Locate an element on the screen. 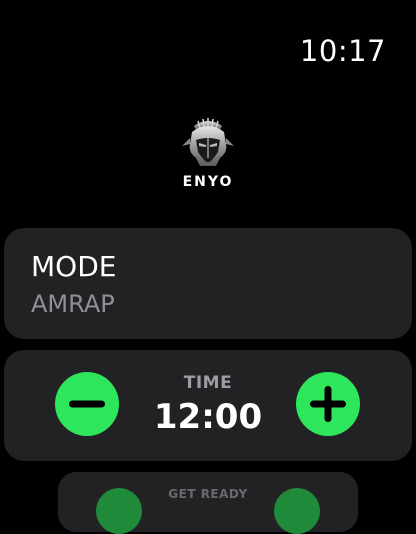 The image size is (416, 534). status-bar-time: 10:17 is located at coordinates (342, 51).